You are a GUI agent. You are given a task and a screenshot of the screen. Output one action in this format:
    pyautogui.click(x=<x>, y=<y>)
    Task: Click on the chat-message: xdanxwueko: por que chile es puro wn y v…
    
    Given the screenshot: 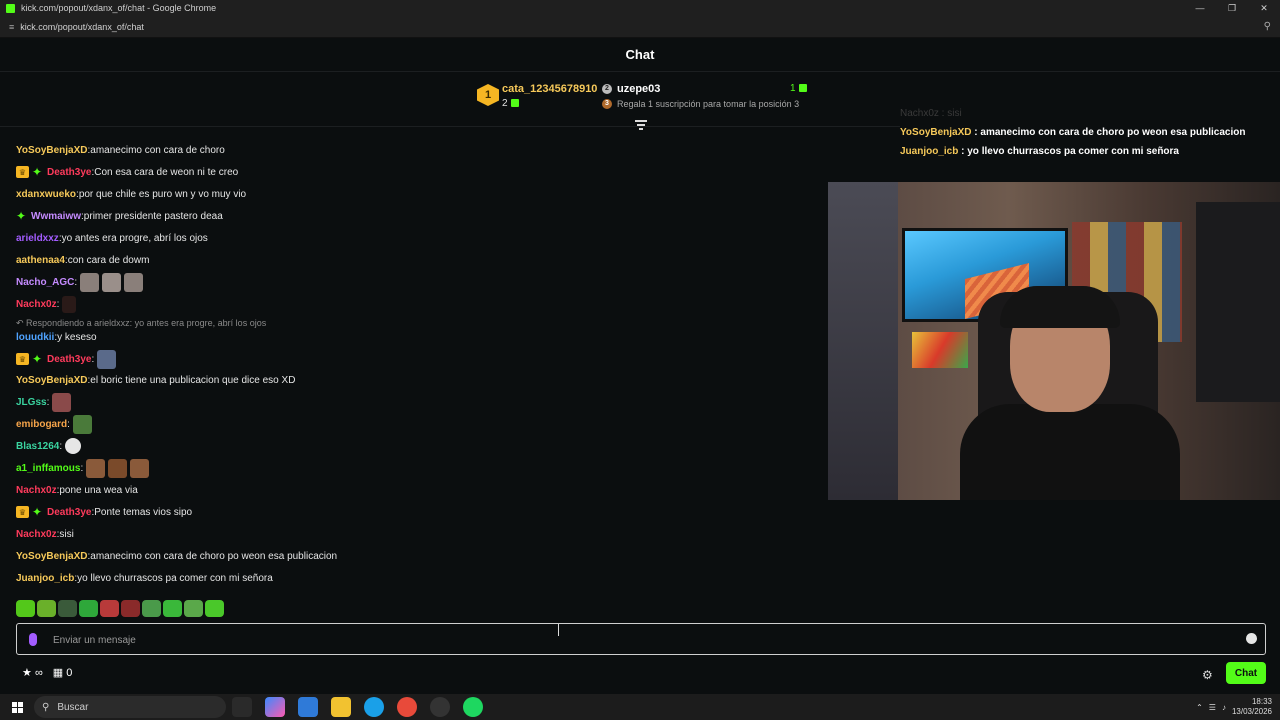 What is the action you would take?
    pyautogui.click(x=131, y=194)
    